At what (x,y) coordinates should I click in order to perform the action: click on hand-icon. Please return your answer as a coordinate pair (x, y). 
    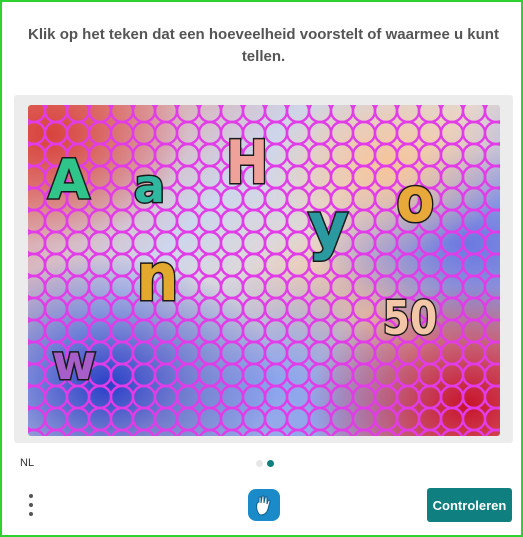
    Looking at the image, I should click on (264, 505).